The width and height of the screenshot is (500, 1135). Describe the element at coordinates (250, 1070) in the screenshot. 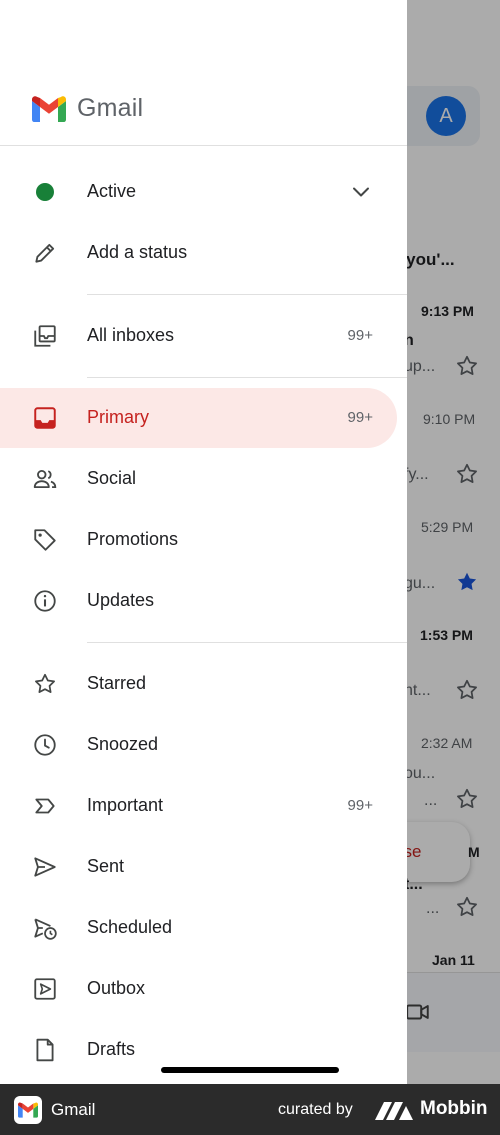

I see `home-indicator` at that location.